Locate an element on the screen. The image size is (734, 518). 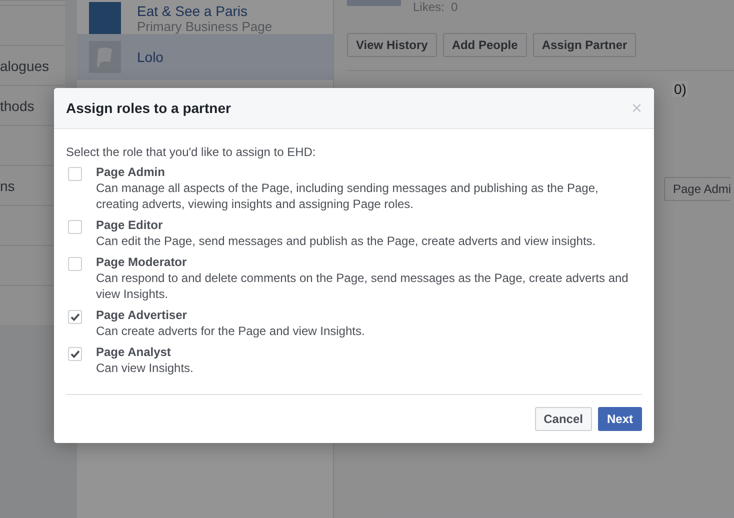
likes-count: Likes: 0 is located at coordinates (435, 7).